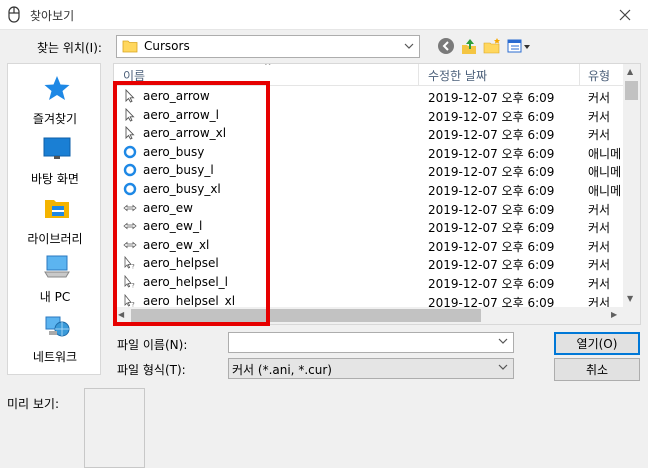 The height and width of the screenshot is (468, 648). What do you see at coordinates (630, 71) in the screenshot?
I see `scroll-up-icon: ▲` at bounding box center [630, 71].